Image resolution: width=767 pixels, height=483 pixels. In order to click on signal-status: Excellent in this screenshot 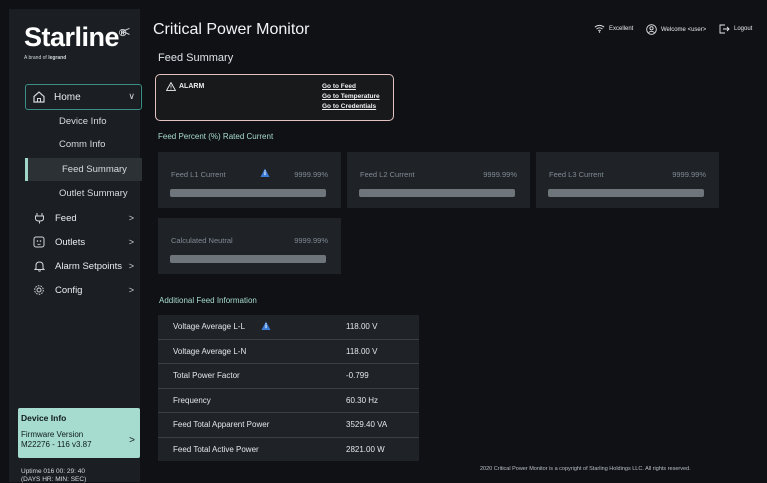, I will do `click(613, 28)`.